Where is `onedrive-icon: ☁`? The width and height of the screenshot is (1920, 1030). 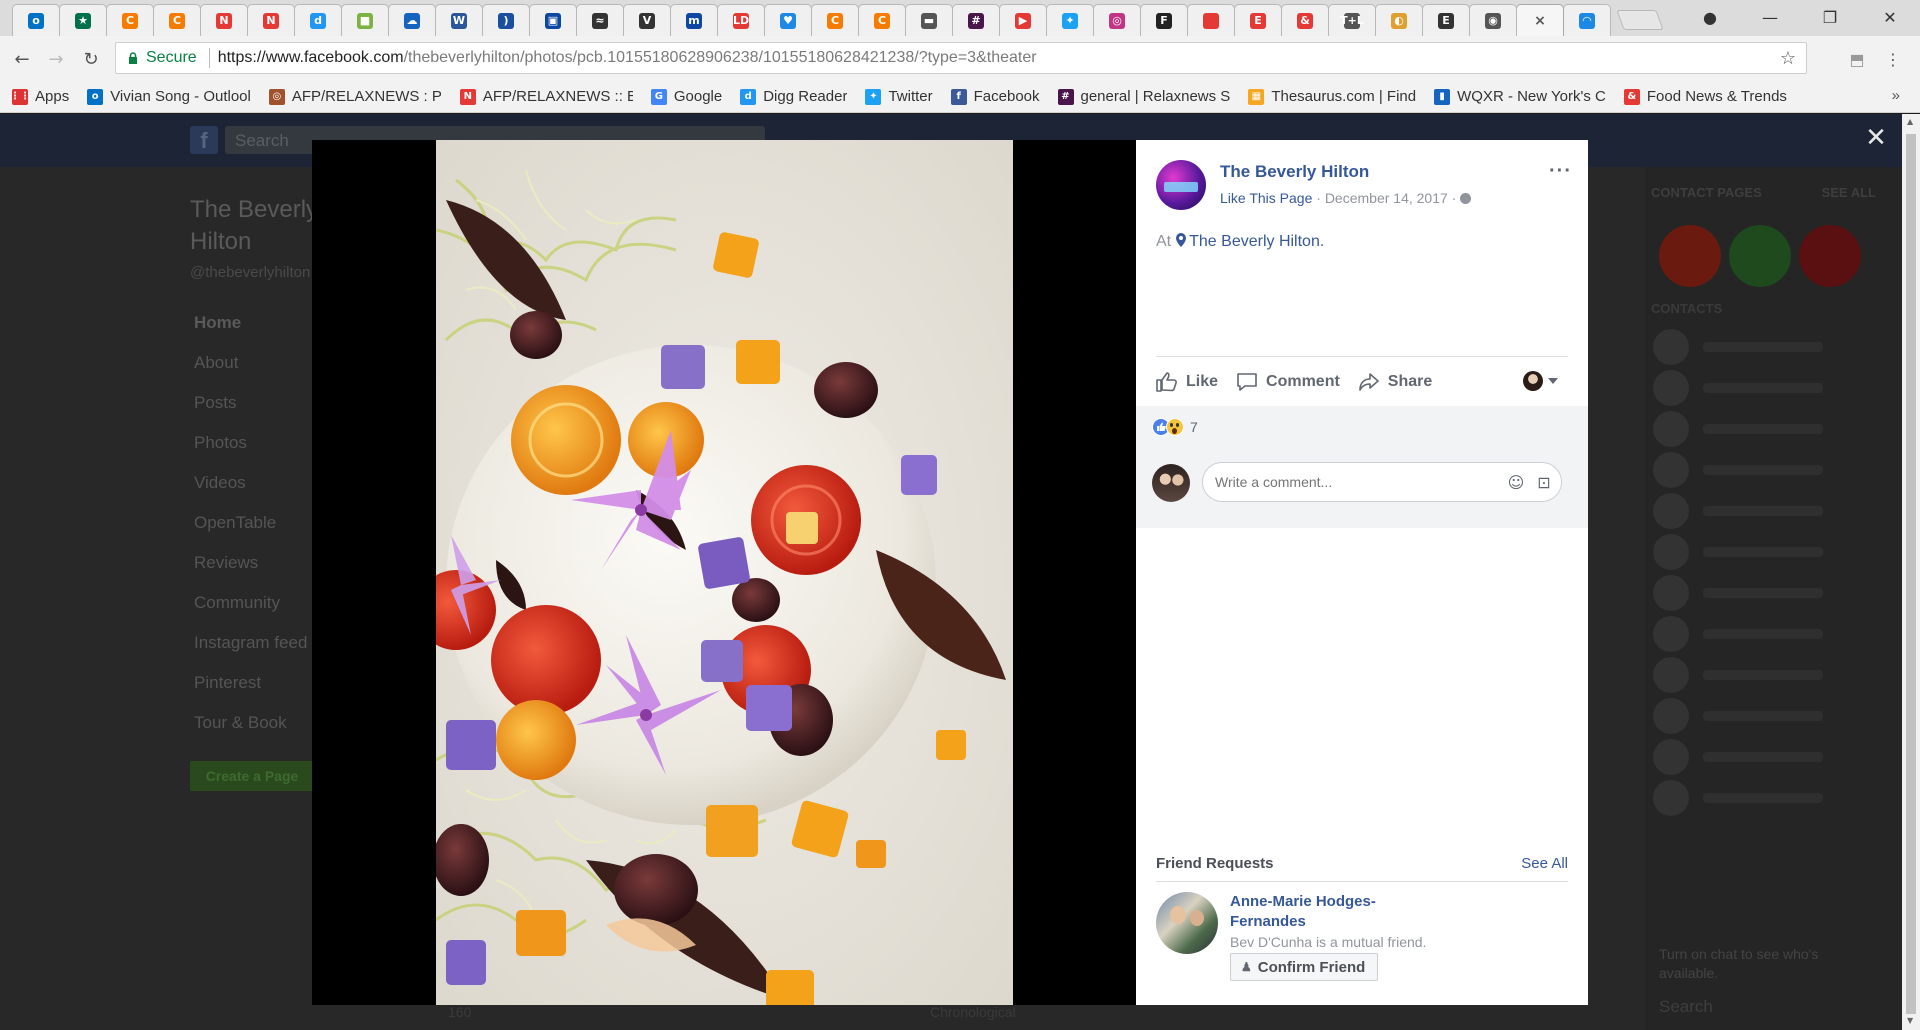 onedrive-icon: ☁ is located at coordinates (412, 20).